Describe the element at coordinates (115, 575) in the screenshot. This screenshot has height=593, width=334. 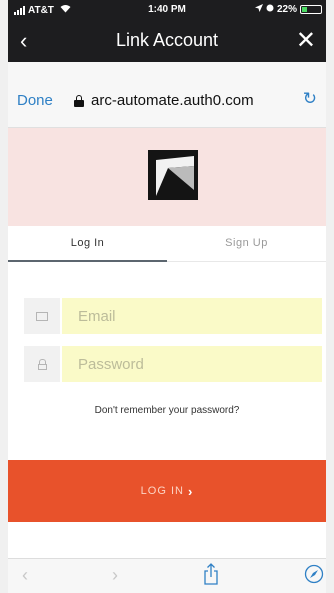
I see `browser-forward-icon: ›` at that location.